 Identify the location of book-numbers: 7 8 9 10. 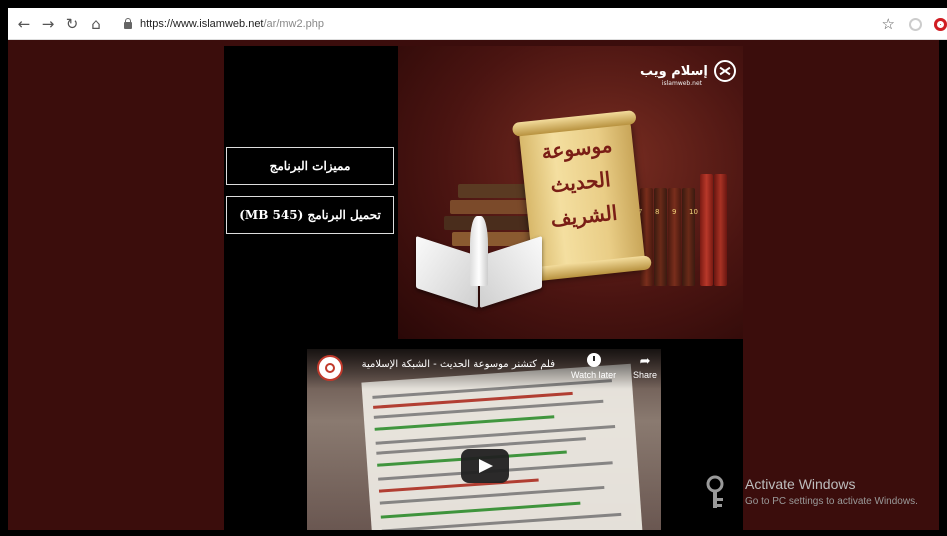
(668, 212).